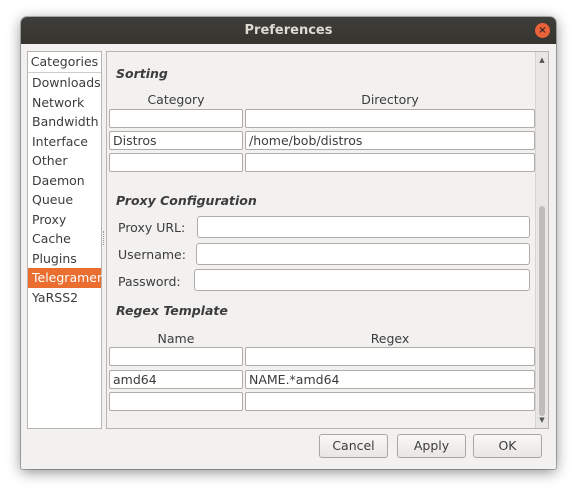 The image size is (581, 498). What do you see at coordinates (64, 122) in the screenshot?
I see `sidebar-item-bandwidth: Bandwidth` at bounding box center [64, 122].